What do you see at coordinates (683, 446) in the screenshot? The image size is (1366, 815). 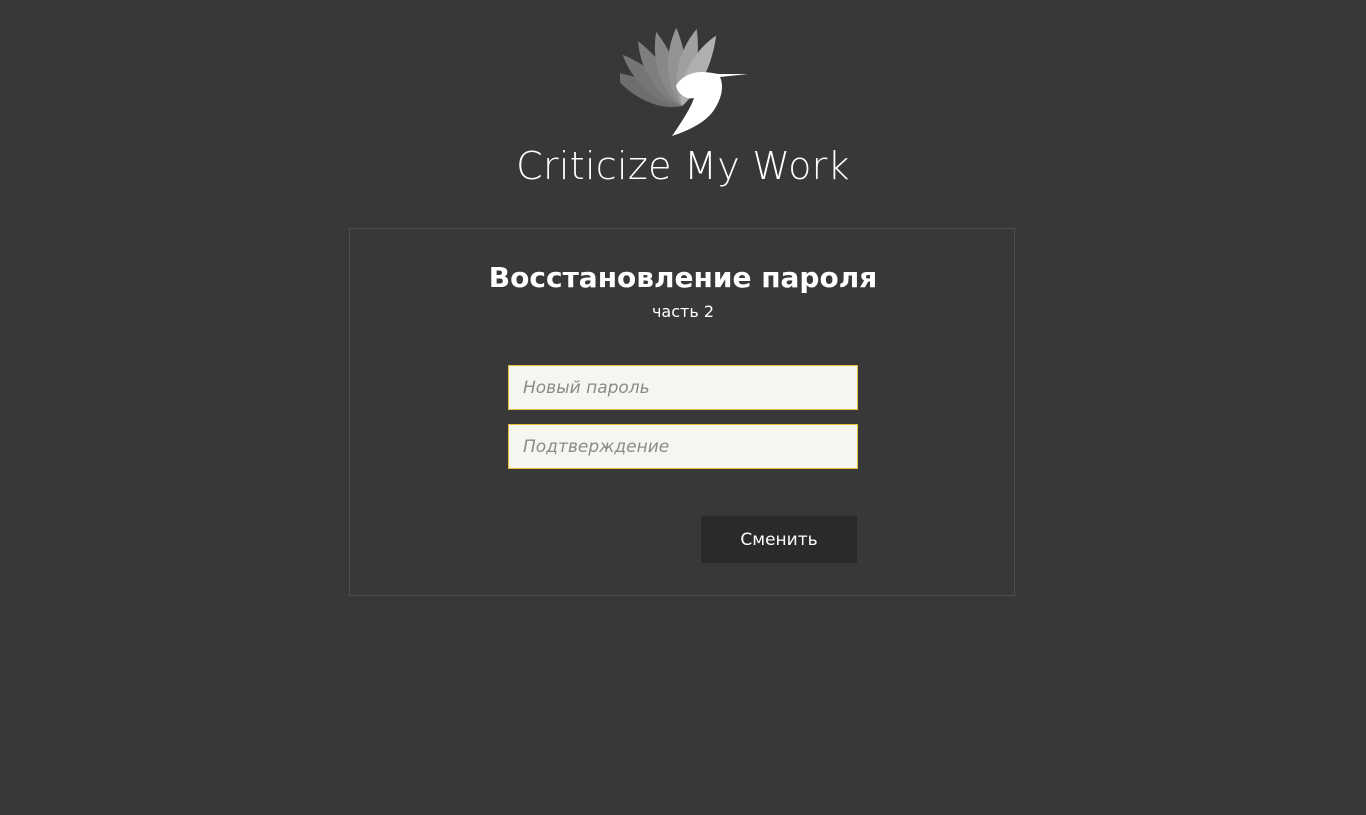 I see `confirm-password-input` at bounding box center [683, 446].